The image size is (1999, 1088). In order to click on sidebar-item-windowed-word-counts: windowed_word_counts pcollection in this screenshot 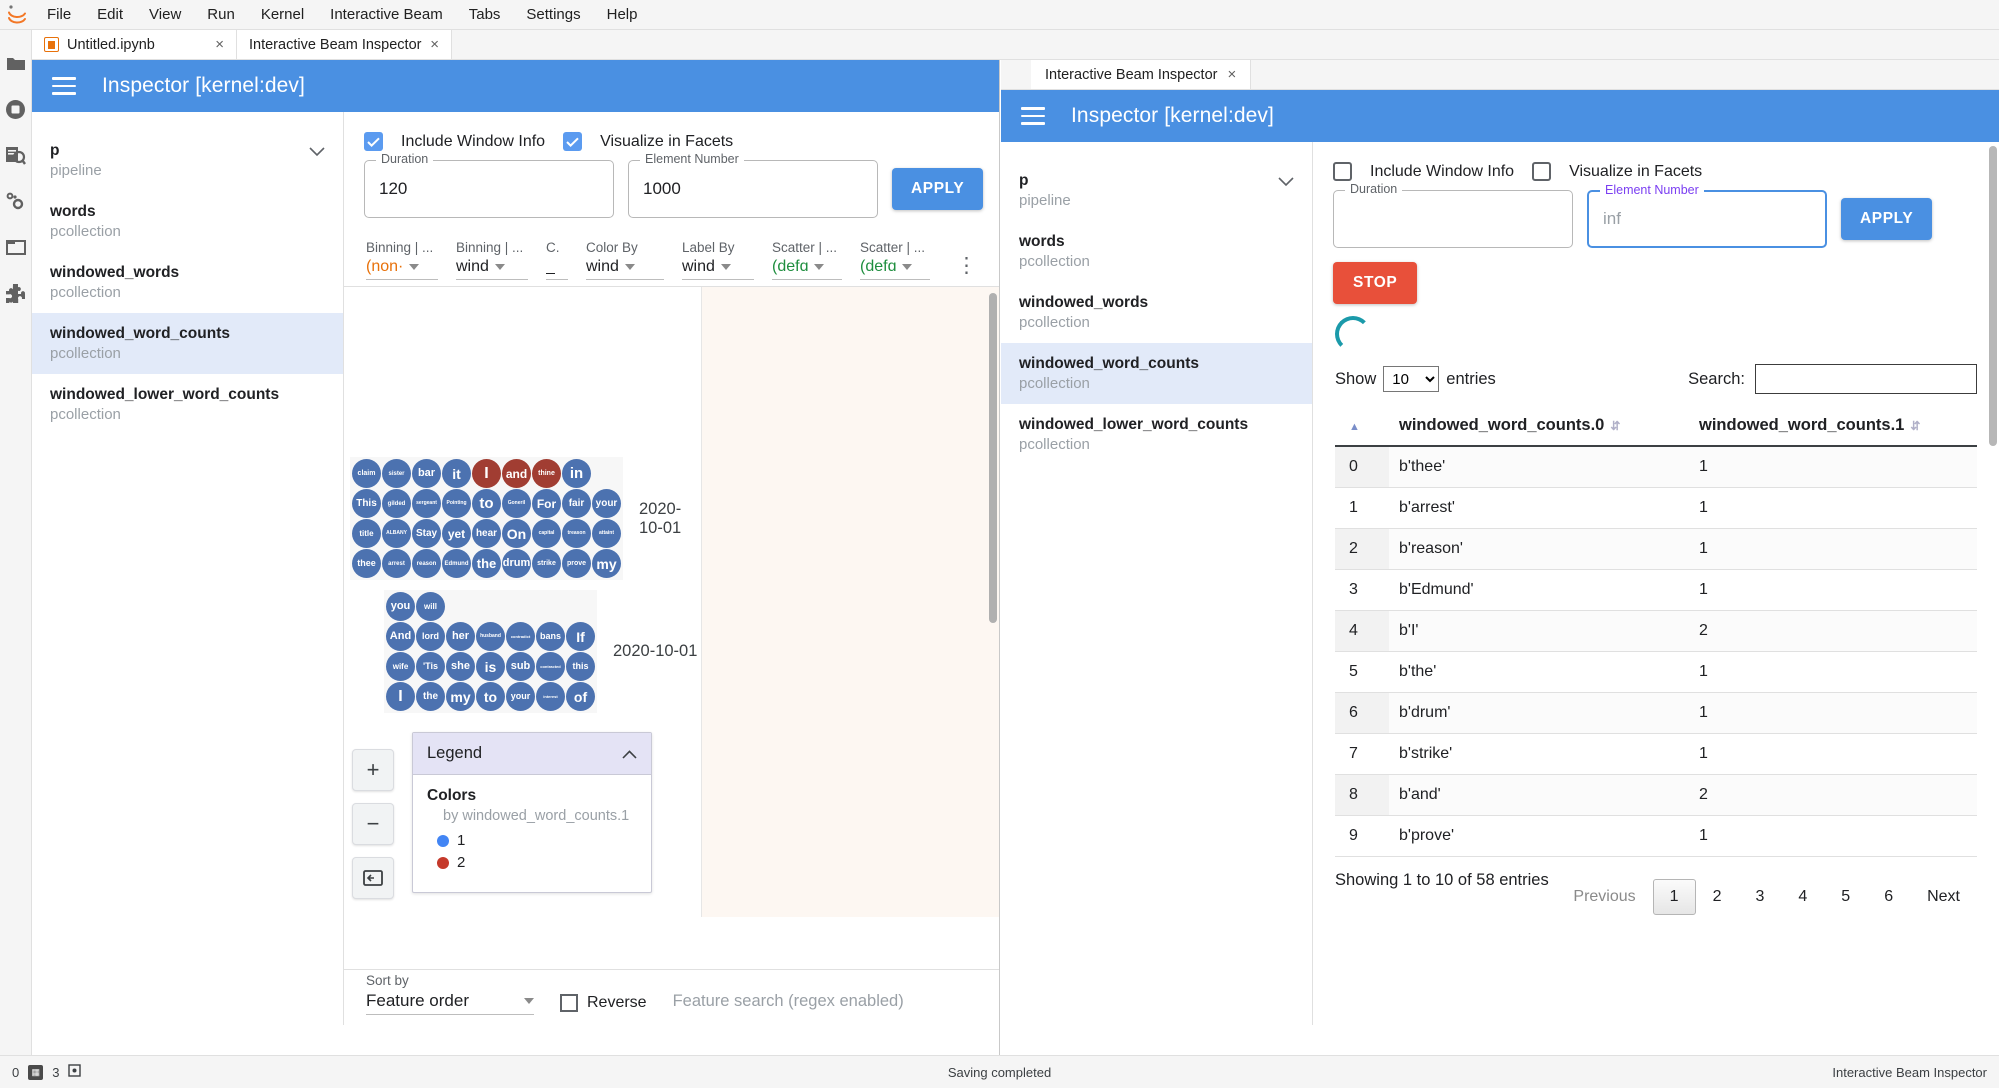, I will do `click(187, 343)`.